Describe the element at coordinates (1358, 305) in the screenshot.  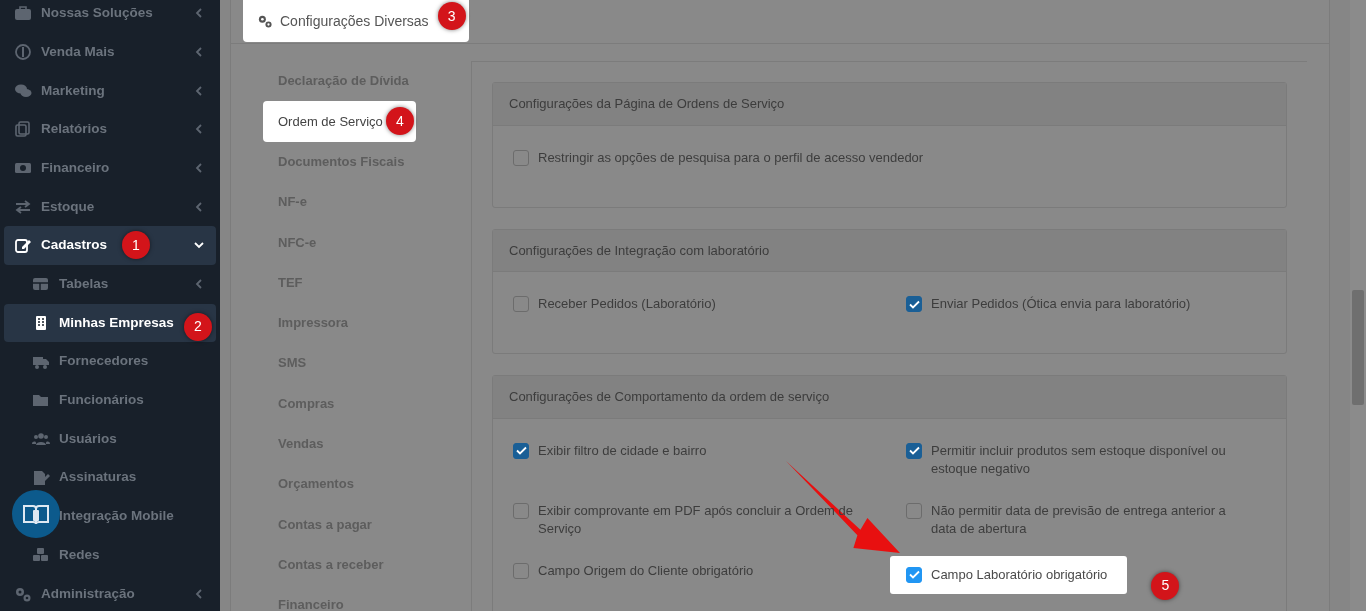
I see `scrollbar` at that location.